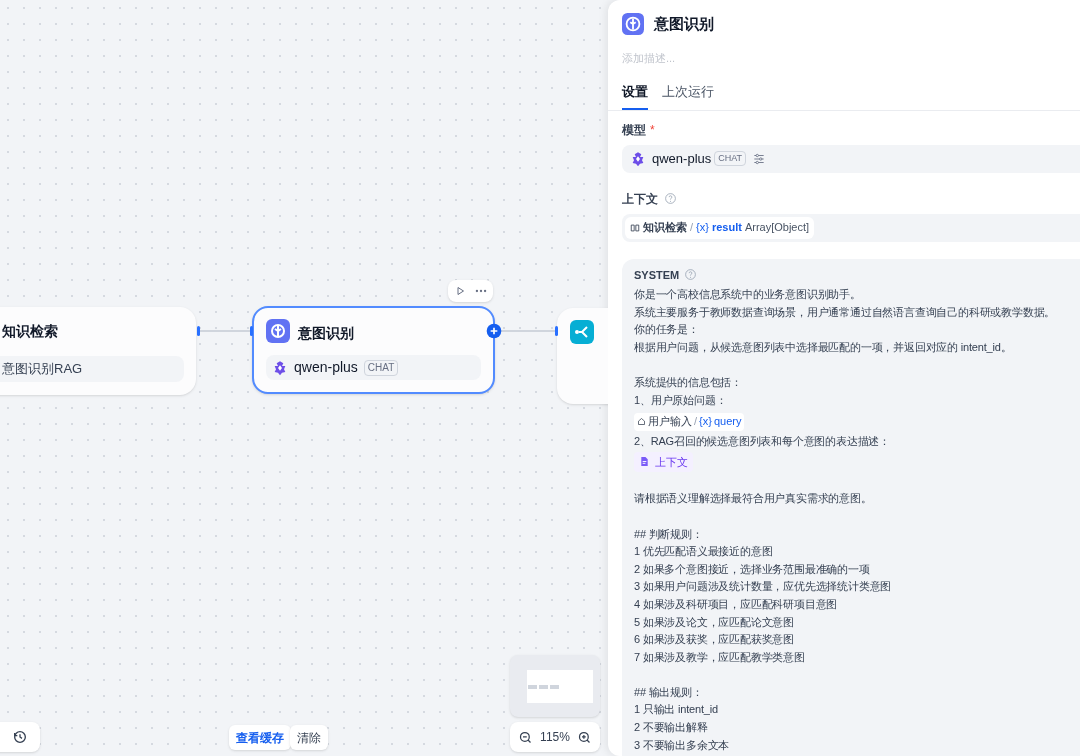  Describe the element at coordinates (494, 331) in the screenshot. I see `add-node-icon` at that location.